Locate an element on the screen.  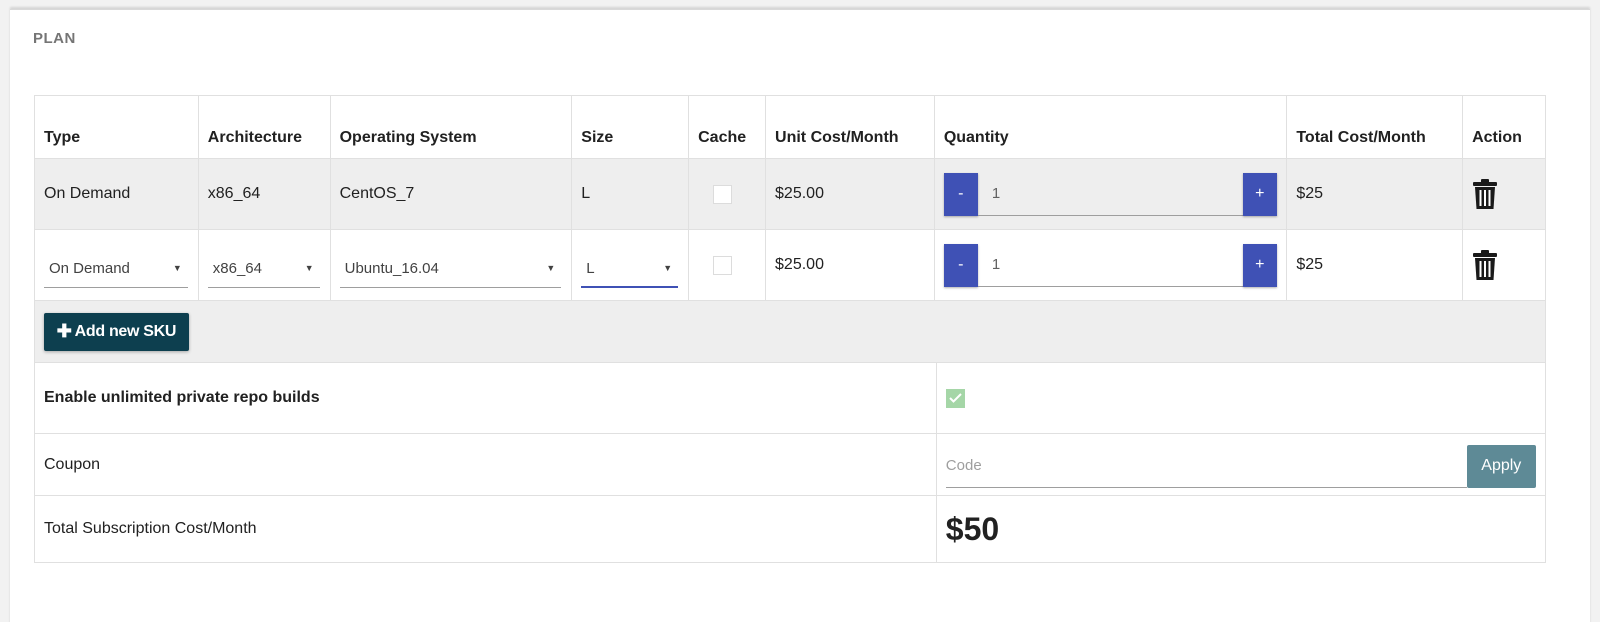
coupon-cell: Code Apply is located at coordinates (1240, 464).